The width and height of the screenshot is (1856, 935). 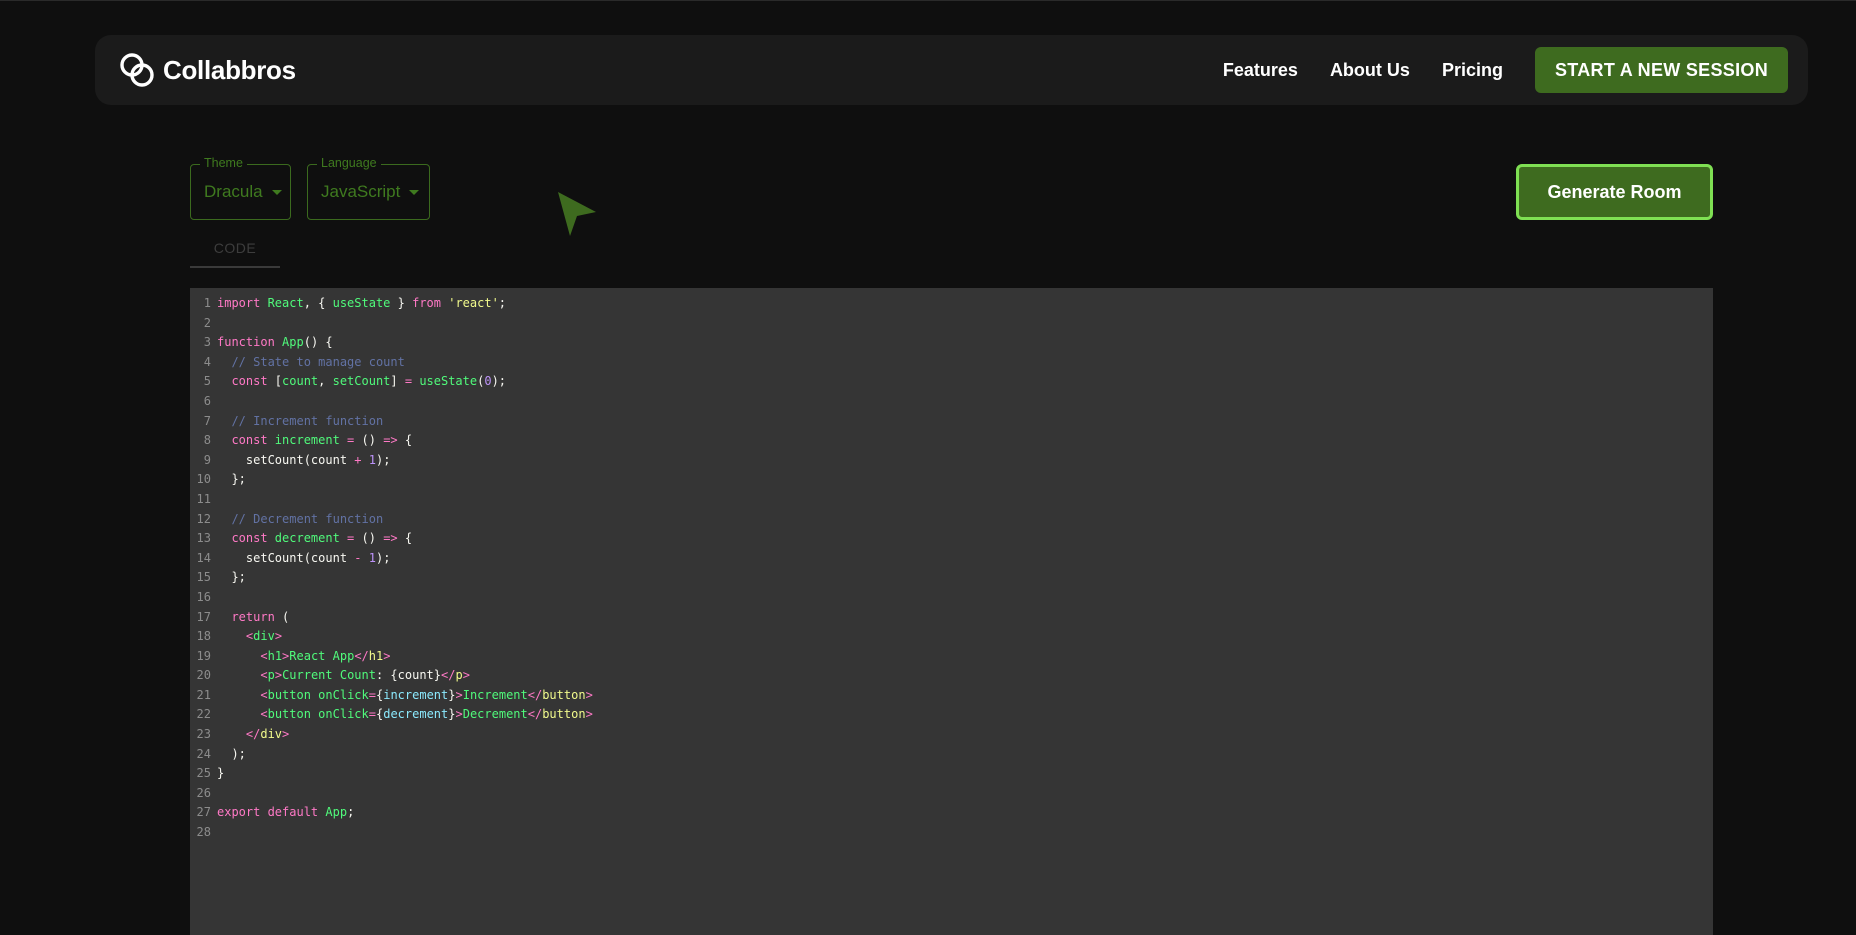 I want to click on code-text: }, so click(x=221, y=773).